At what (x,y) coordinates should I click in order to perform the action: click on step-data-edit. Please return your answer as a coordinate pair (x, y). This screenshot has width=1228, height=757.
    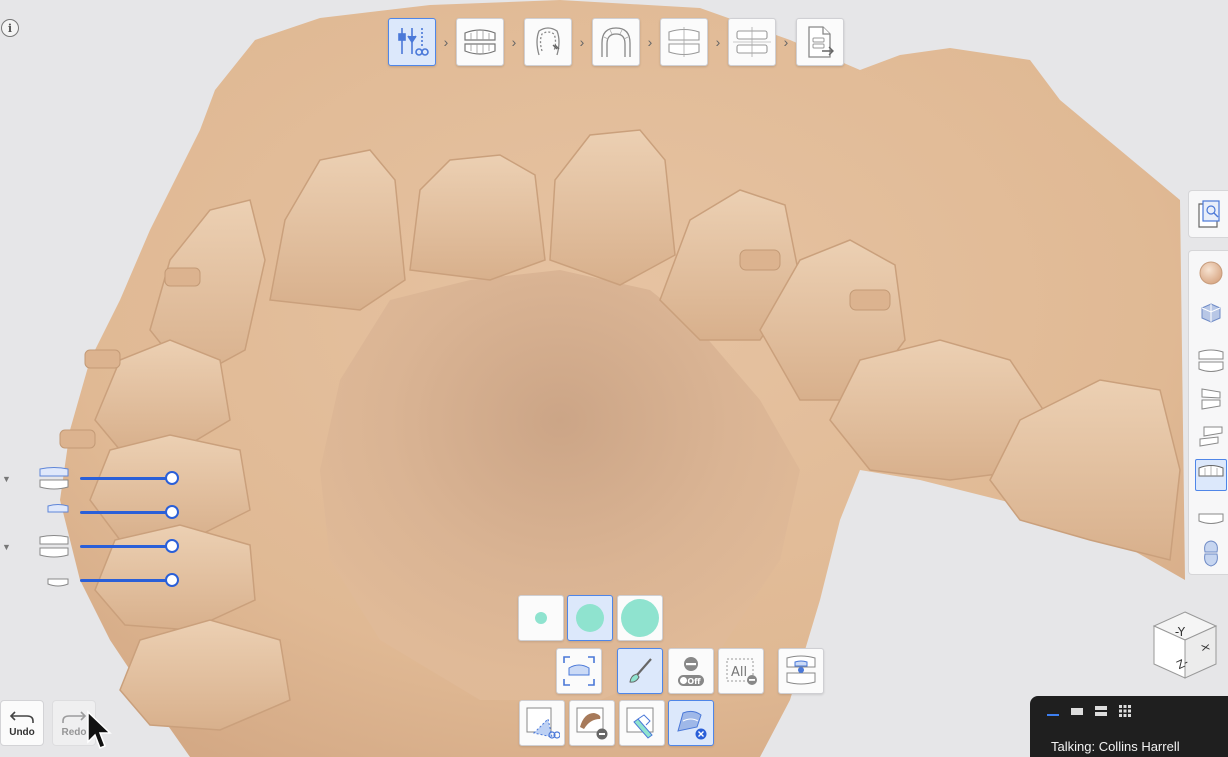
    Looking at the image, I should click on (412, 42).